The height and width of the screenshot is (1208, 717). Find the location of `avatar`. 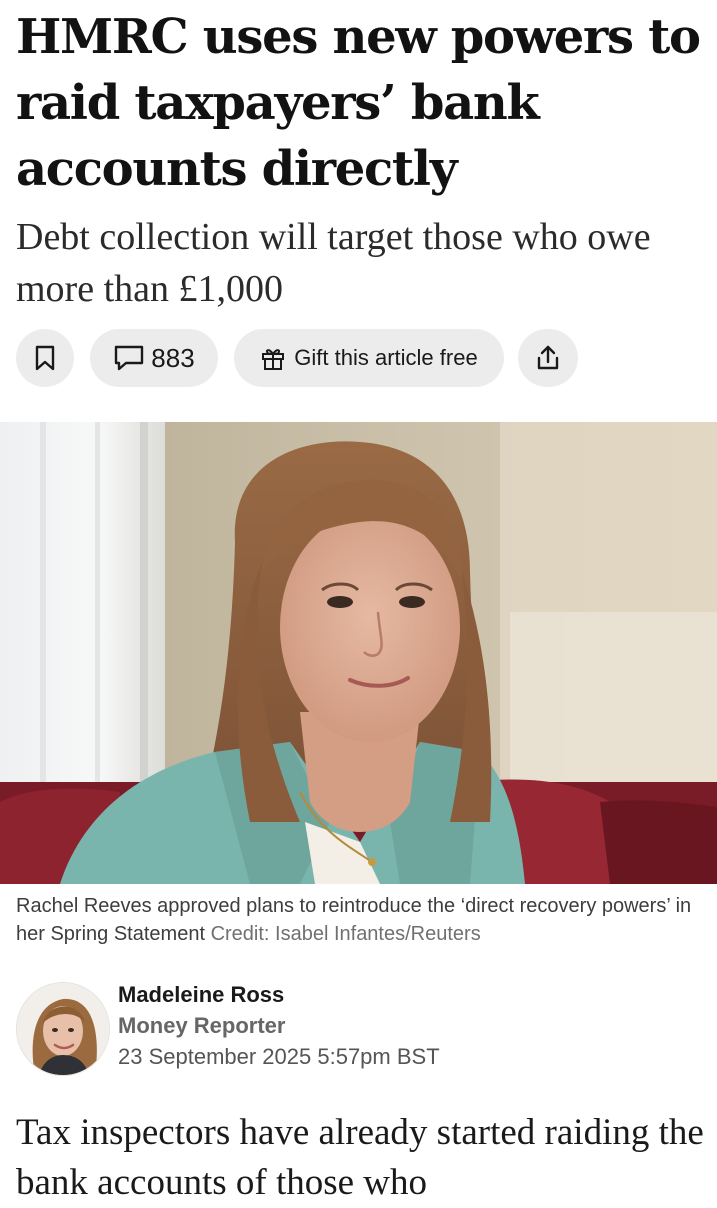

avatar is located at coordinates (63, 1029).